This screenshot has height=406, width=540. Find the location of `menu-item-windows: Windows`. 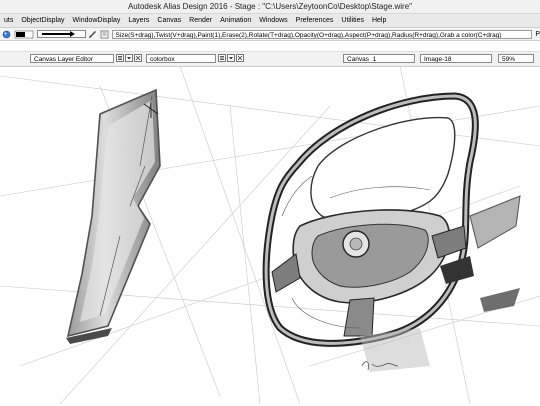

menu-item-windows: Windows is located at coordinates (273, 20).